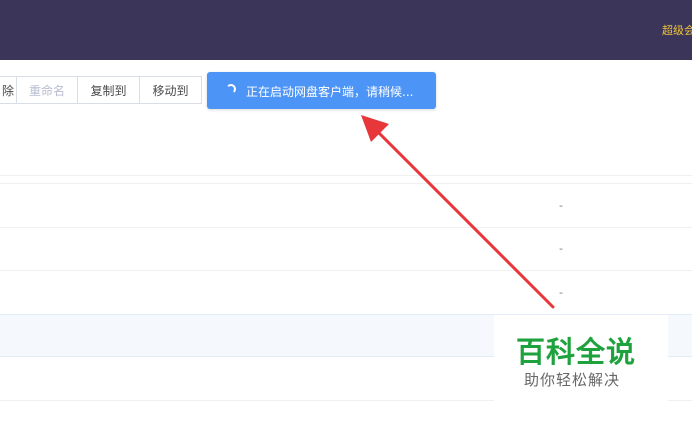  Describe the element at coordinates (576, 352) in the screenshot. I see `watermark-title: 百科全说` at that location.